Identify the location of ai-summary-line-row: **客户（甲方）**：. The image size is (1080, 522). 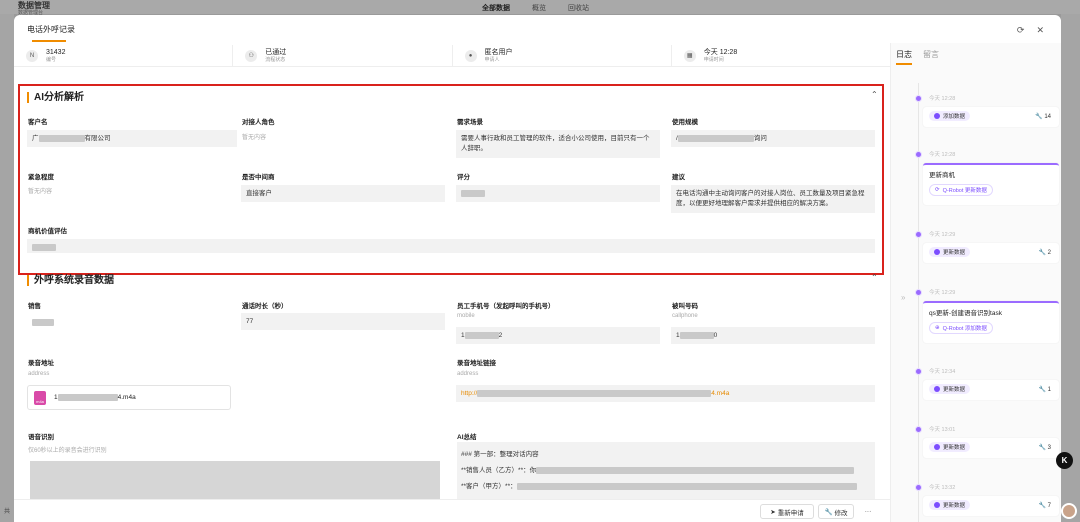
(666, 486).